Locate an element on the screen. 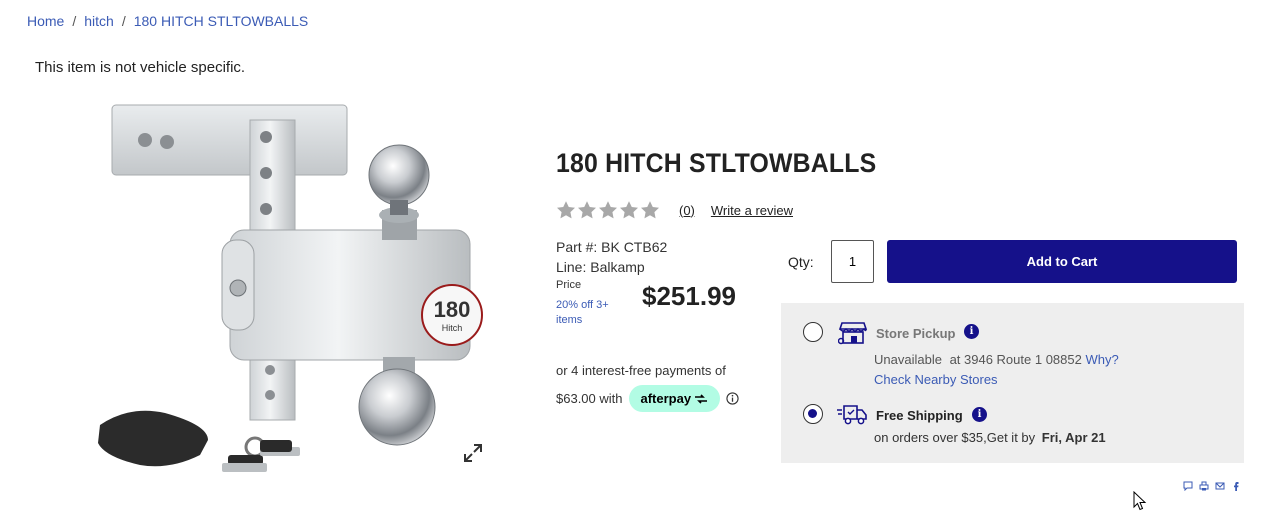  star-rating is located at coordinates (608, 210).